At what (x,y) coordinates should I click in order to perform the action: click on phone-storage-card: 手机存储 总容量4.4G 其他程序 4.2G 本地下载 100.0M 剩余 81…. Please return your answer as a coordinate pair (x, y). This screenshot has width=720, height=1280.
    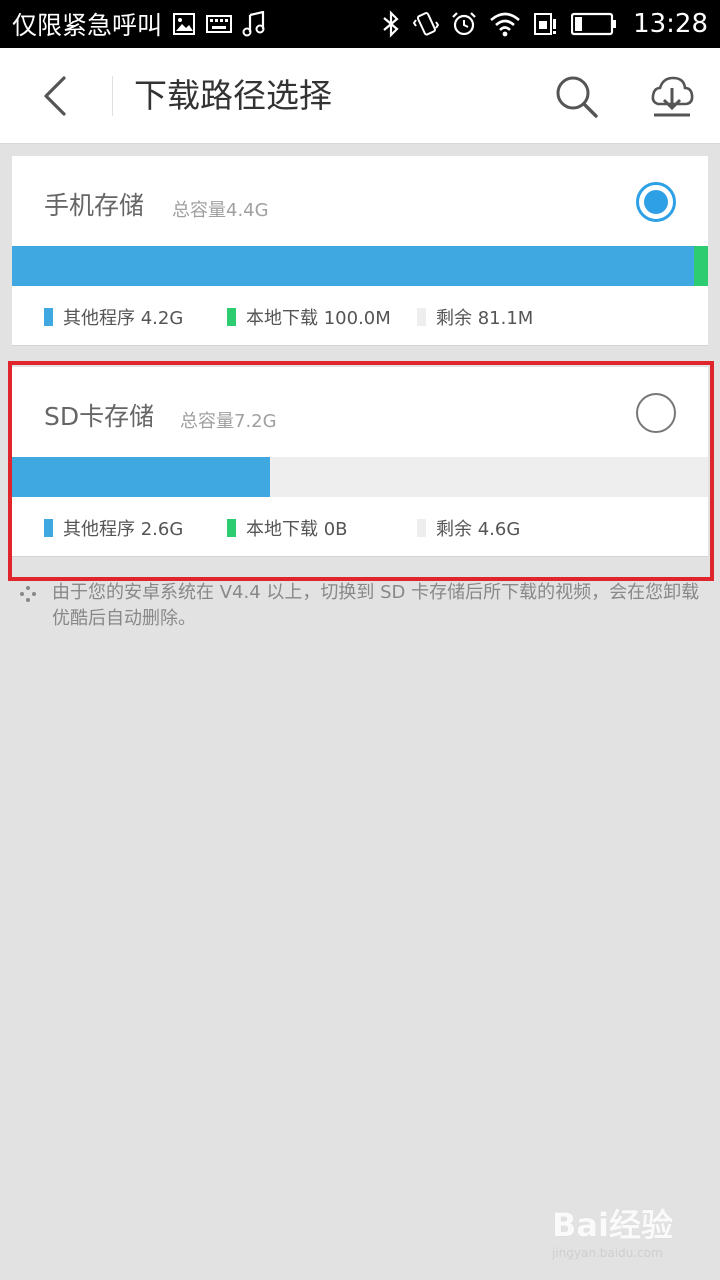
    Looking at the image, I should click on (360, 251).